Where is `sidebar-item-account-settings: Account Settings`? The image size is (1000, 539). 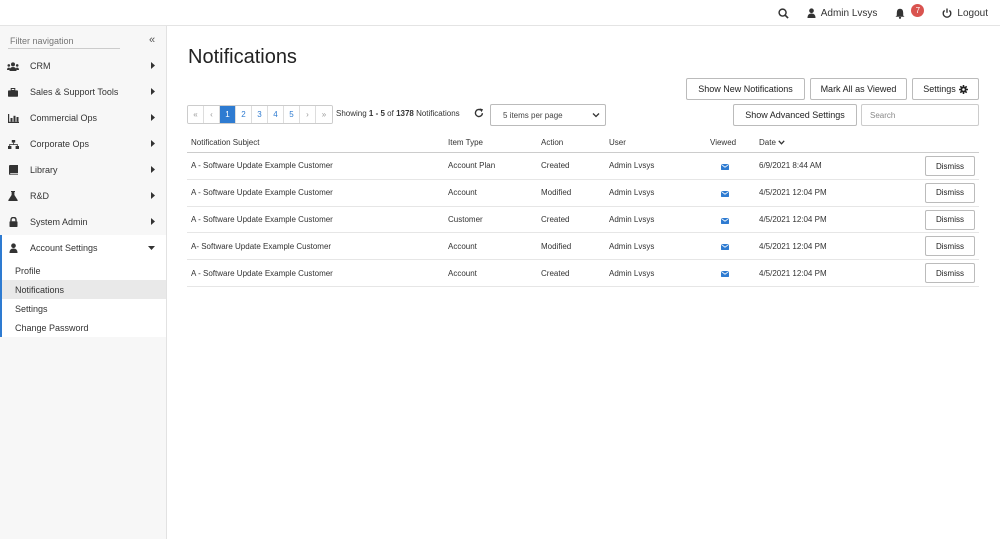
sidebar-item-account-settings: Account Settings is located at coordinates (84, 248).